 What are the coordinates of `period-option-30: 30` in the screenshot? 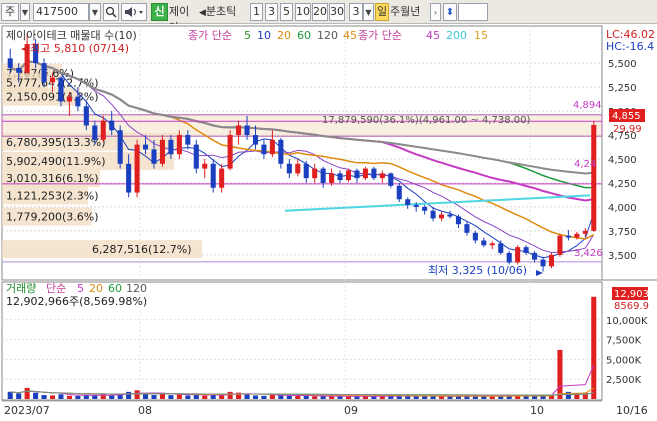 It's located at (337, 12).